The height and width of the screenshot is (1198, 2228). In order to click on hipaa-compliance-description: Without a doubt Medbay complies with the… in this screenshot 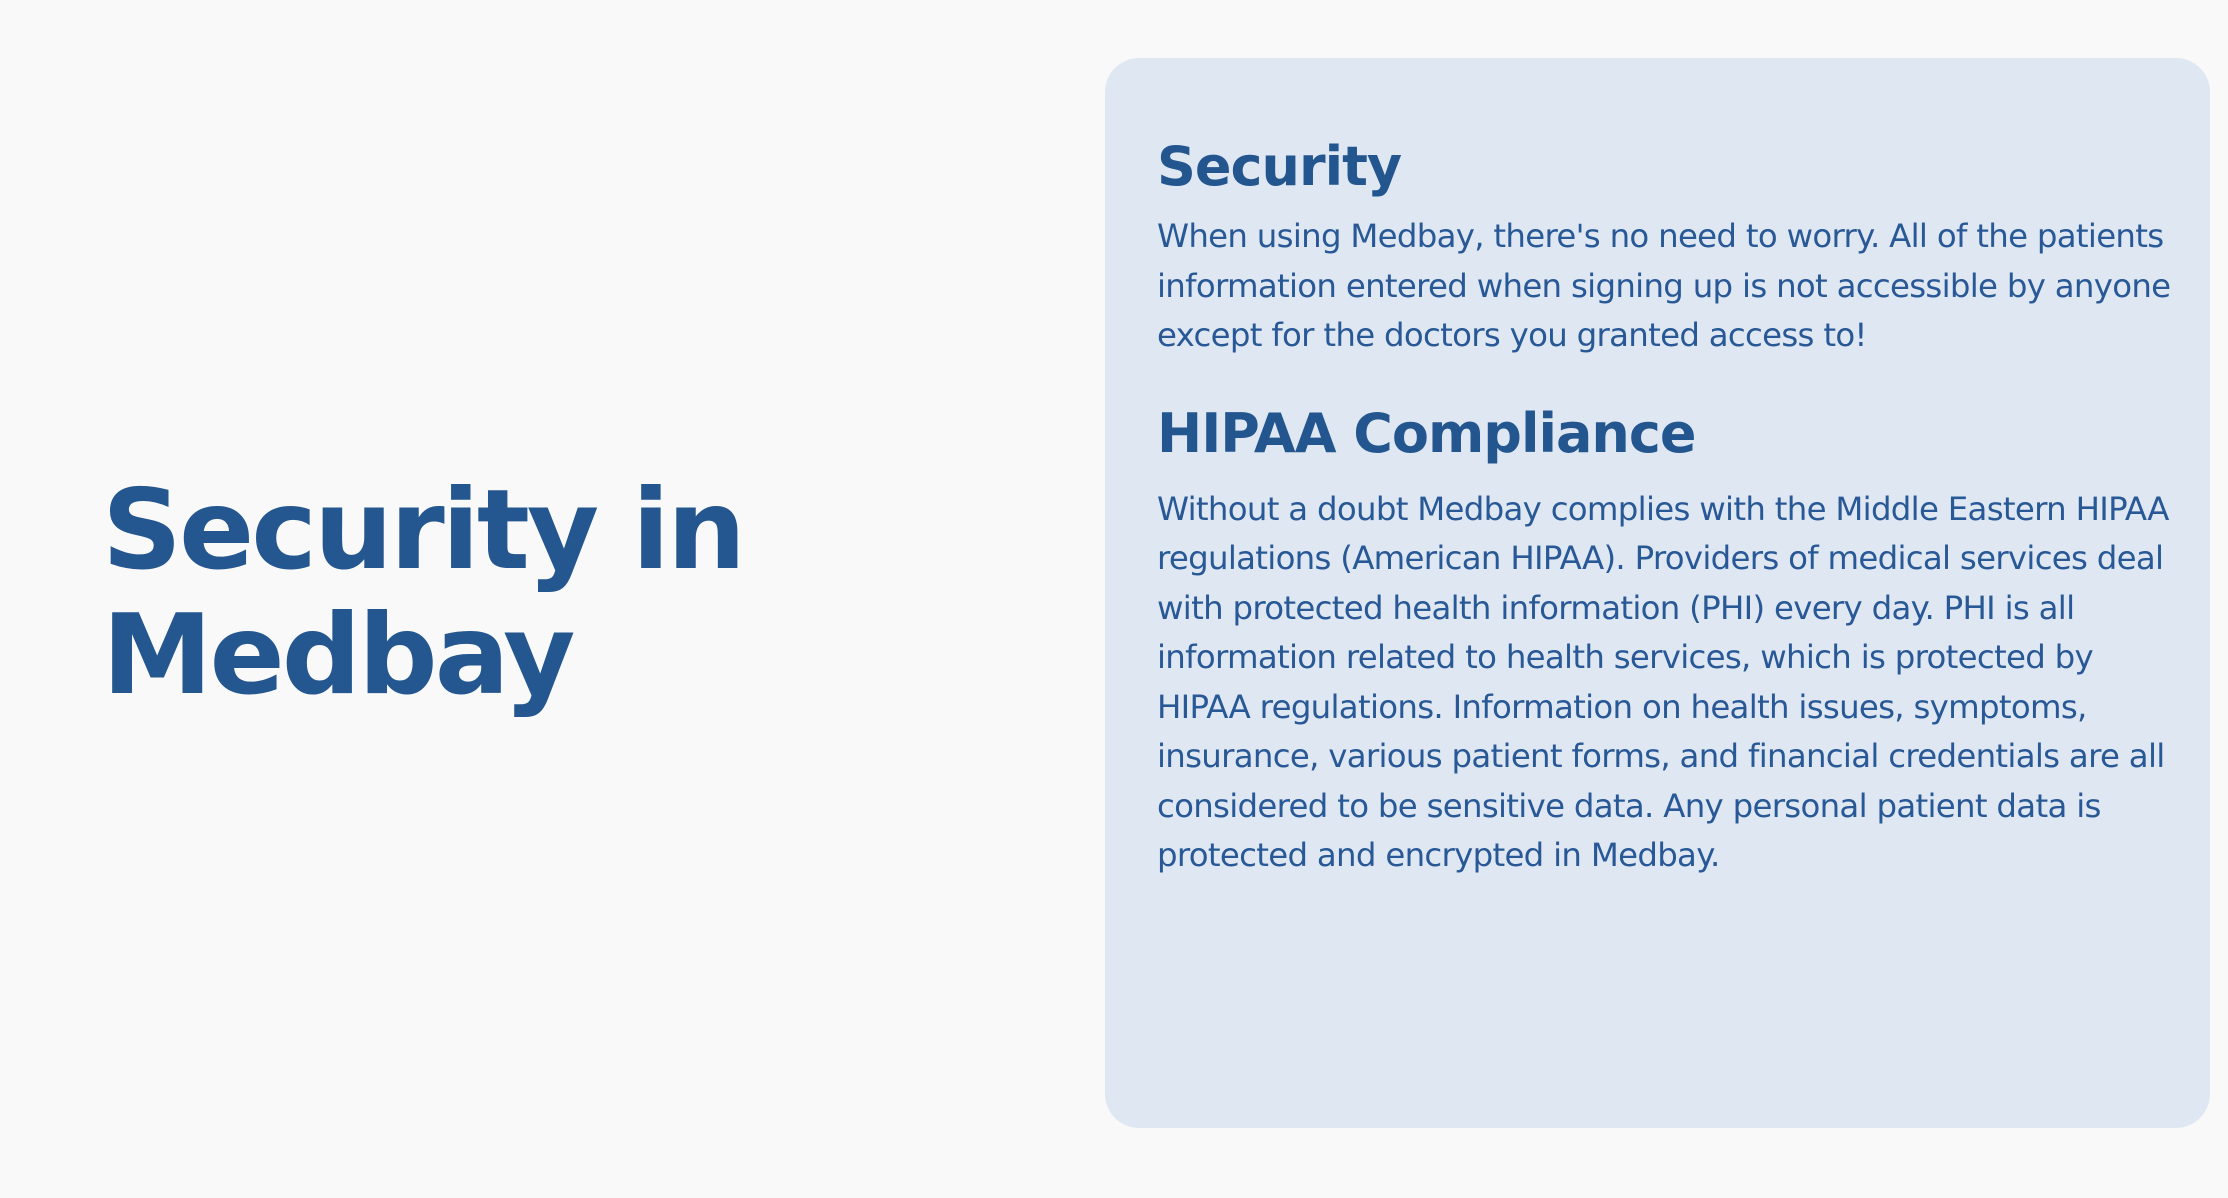, I will do `click(1663, 682)`.